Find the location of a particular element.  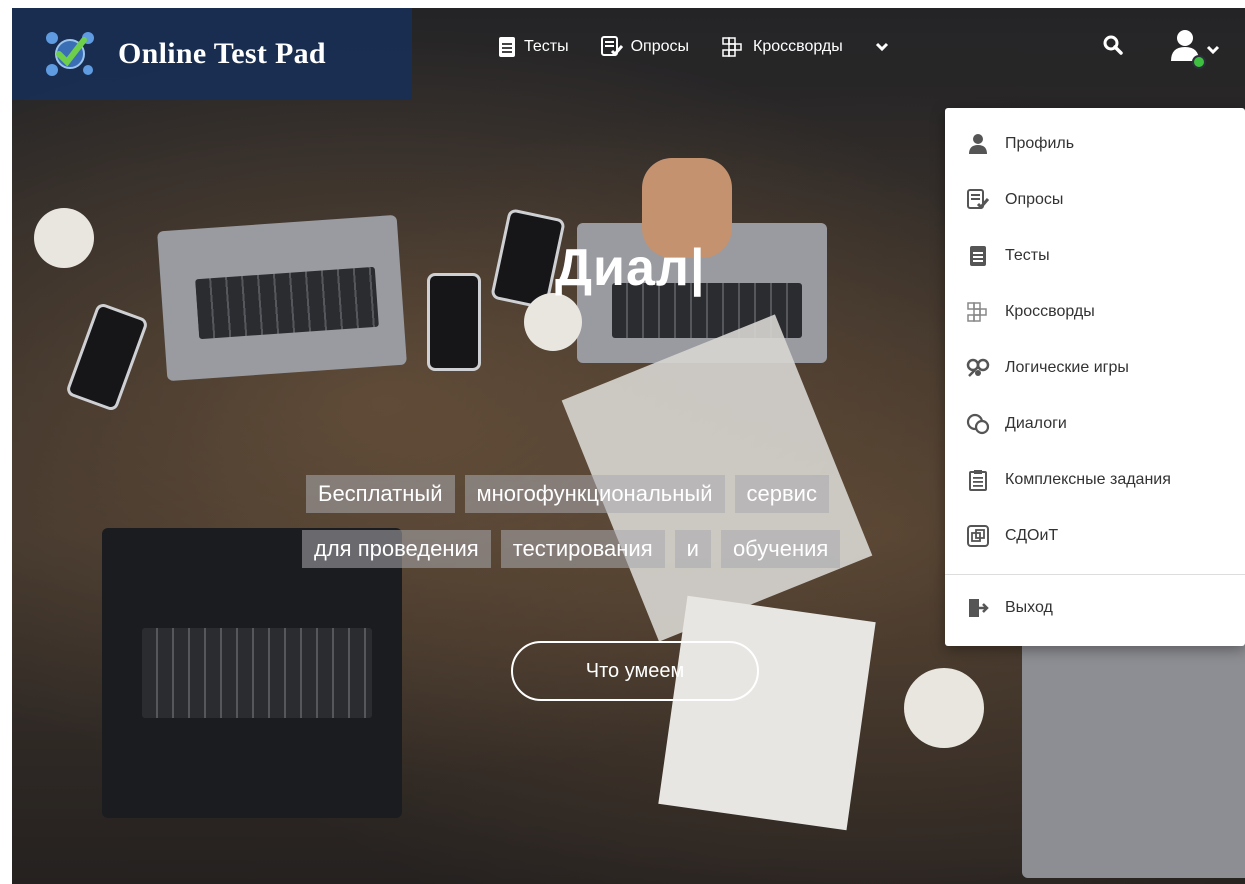

tagline-line-2: для проведения тестирования и обучения is located at coordinates (576, 549).